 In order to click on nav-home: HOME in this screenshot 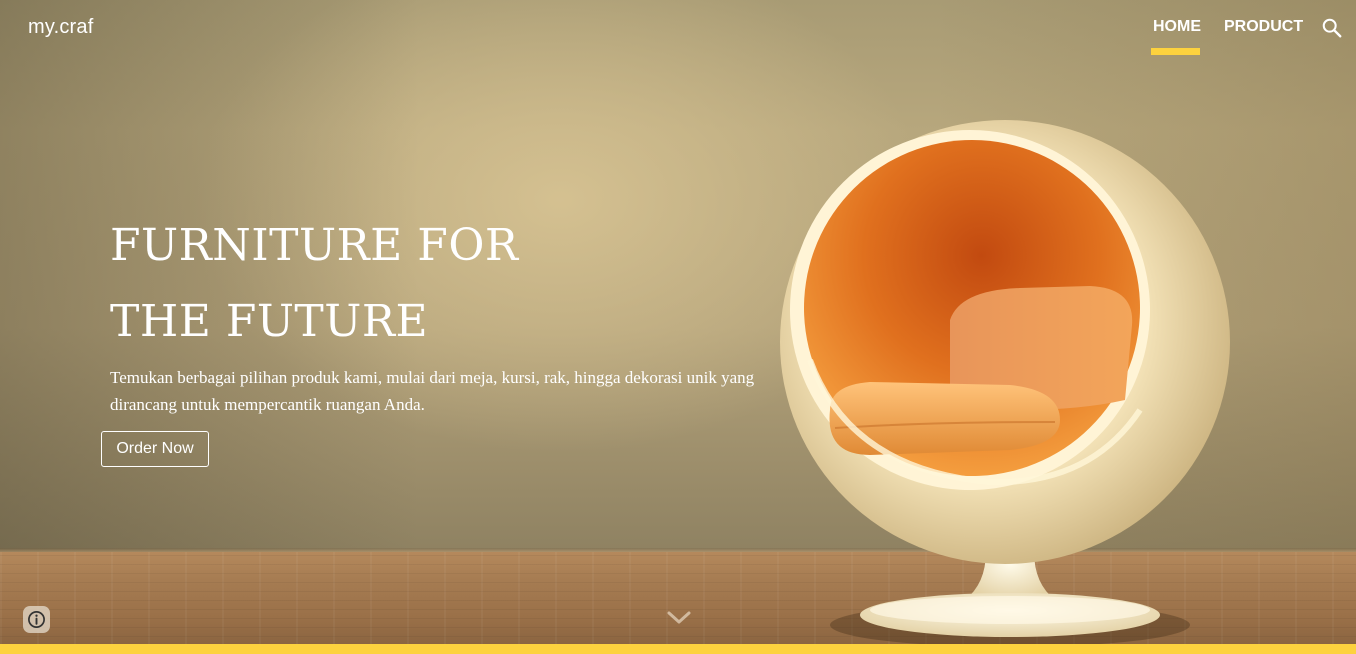, I will do `click(1177, 27)`.